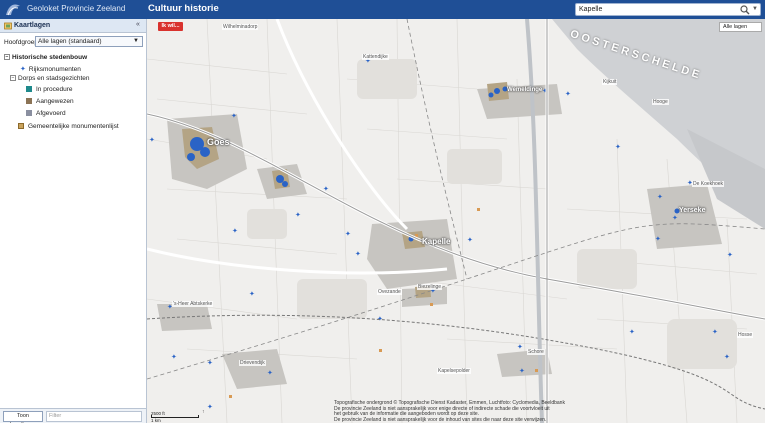 This screenshot has height=423, width=765. I want to click on layers-panel-title: Kaartlagen, so click(32, 25).